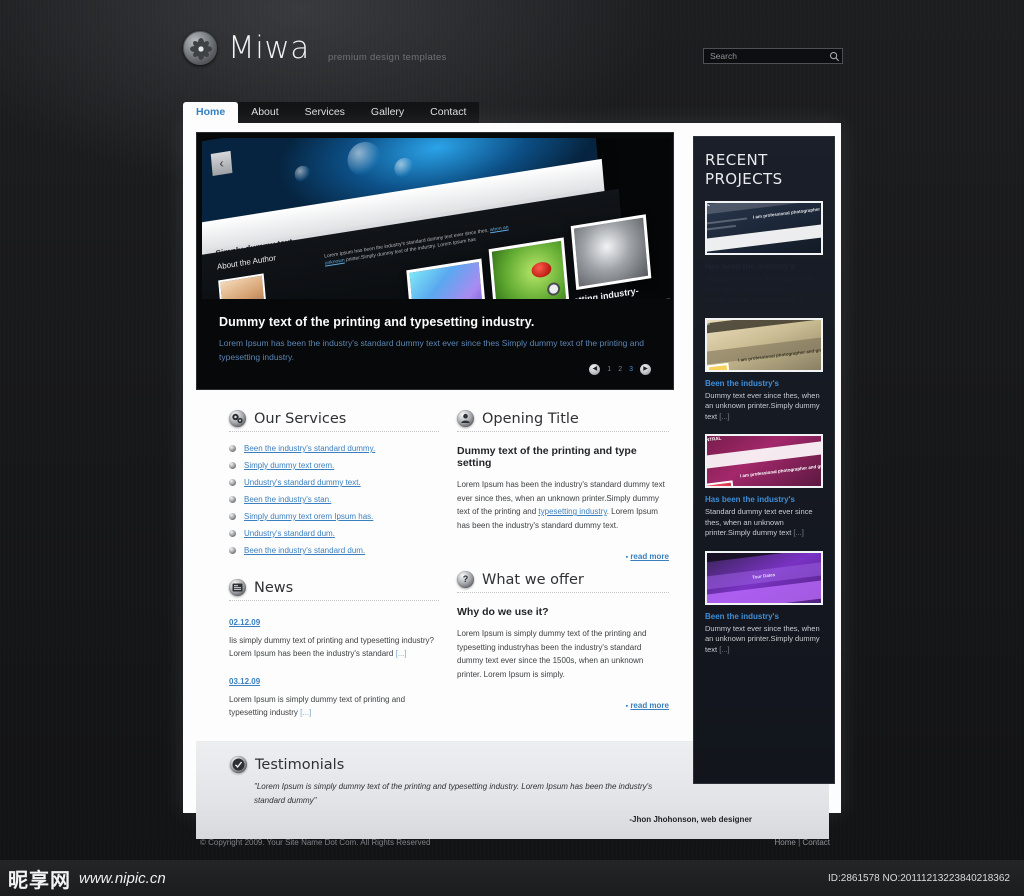  I want to click on list-item: Undustry's standard dummy text., so click(334, 482).